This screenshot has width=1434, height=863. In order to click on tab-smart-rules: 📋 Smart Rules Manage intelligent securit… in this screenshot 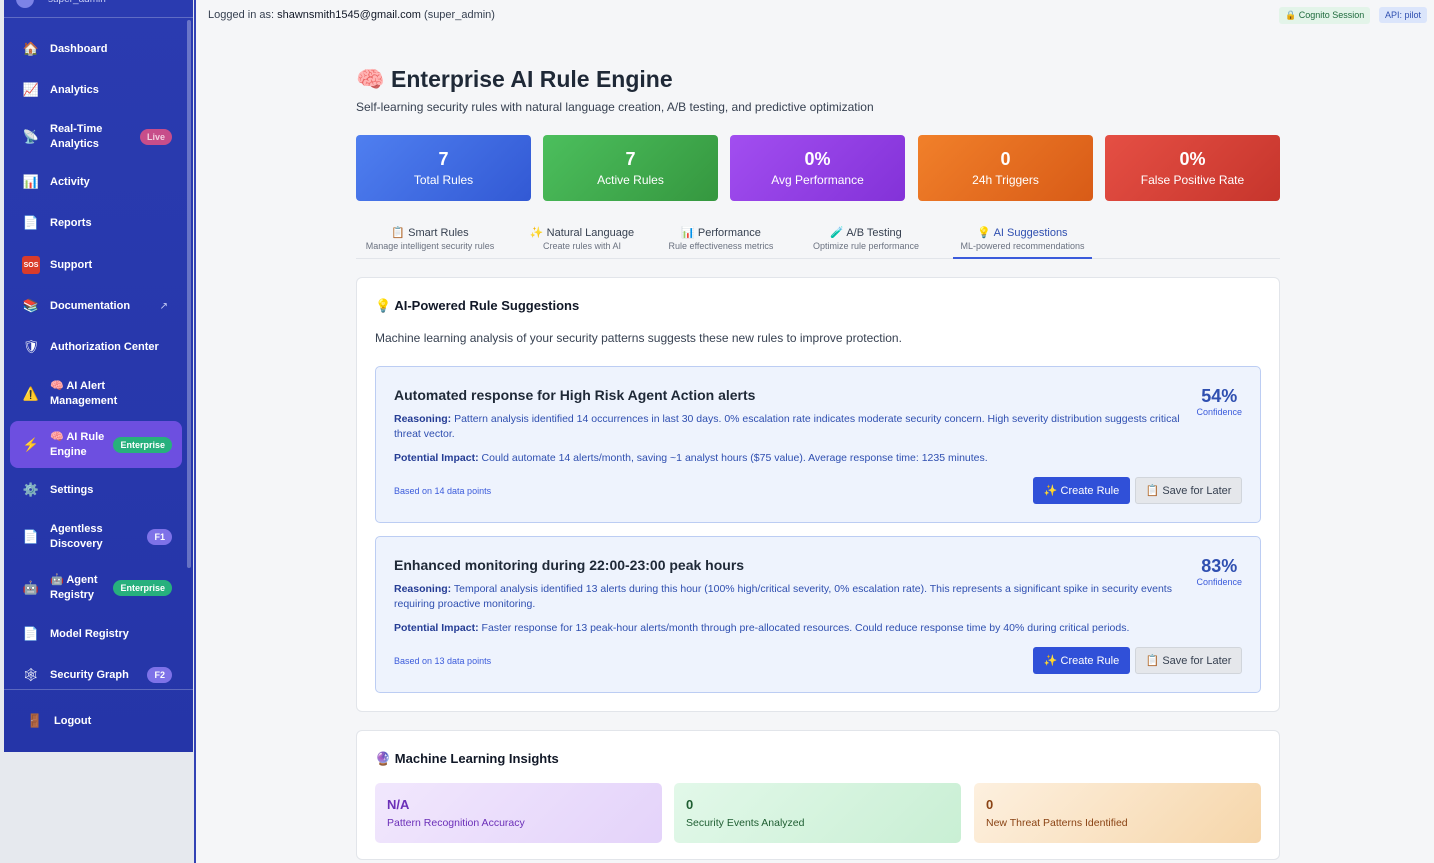, I will do `click(430, 238)`.